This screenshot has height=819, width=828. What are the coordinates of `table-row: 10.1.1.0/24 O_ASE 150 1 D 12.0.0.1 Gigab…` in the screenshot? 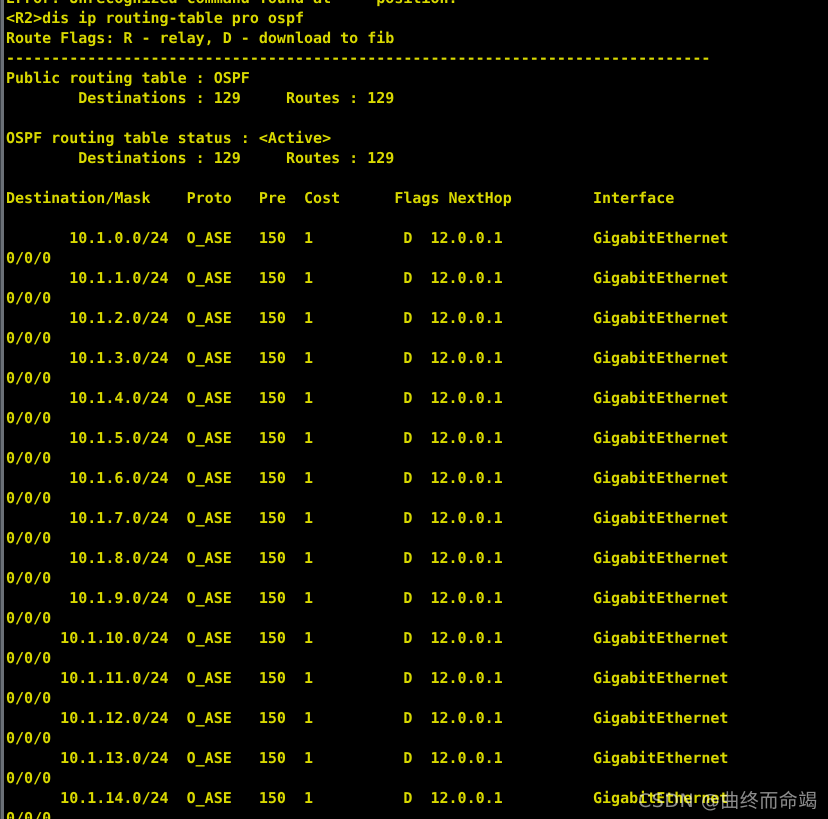 It's located at (367, 278).